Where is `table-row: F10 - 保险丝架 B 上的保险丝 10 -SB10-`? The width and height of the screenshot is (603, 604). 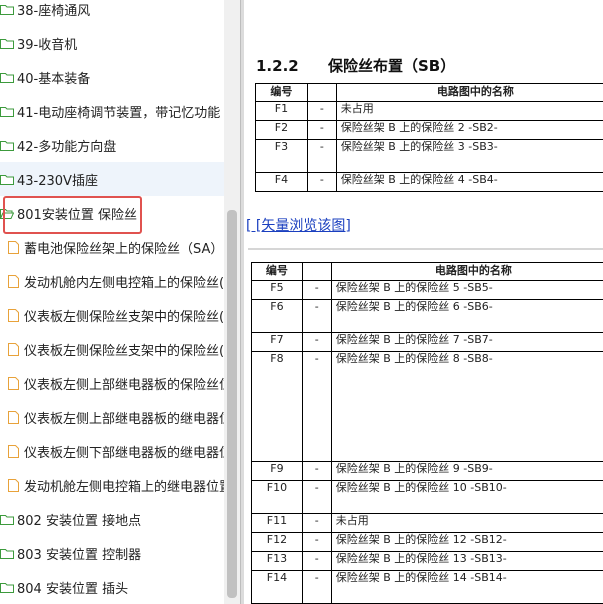 table-row: F10 - 保险丝架 B 上的保险丝 10 -SB10- is located at coordinates (427, 497).